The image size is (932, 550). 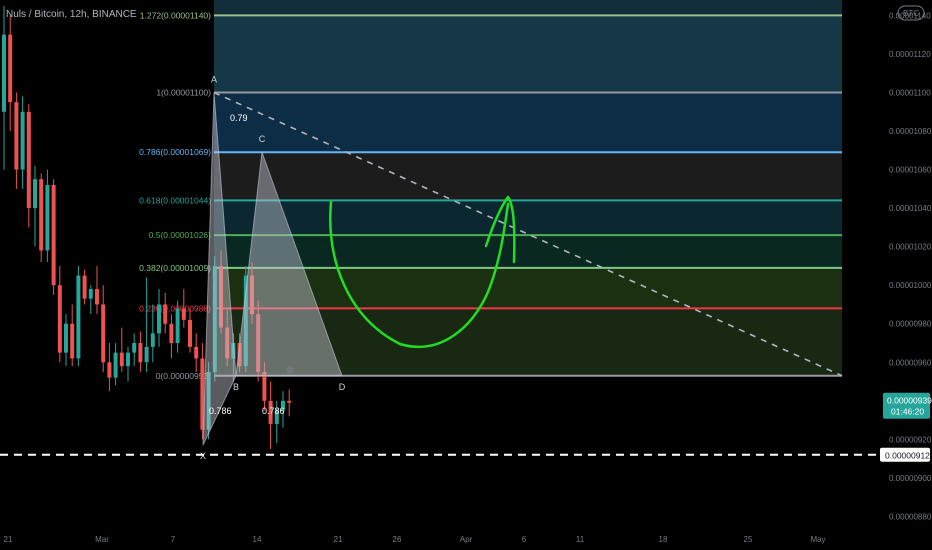 What do you see at coordinates (214, 79) in the screenshot?
I see `harmonic-point-label: A` at bounding box center [214, 79].